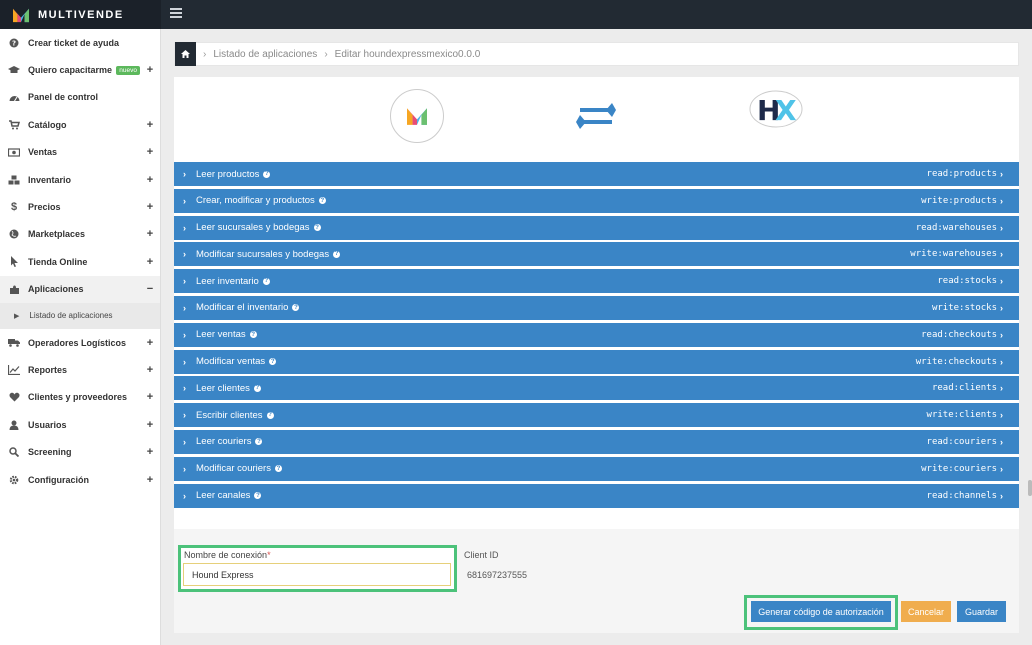 The width and height of the screenshot is (1032, 645). Describe the element at coordinates (596, 307) in the screenshot. I see `permission-row: › Modificar el inventario? write:stocks ›` at that location.